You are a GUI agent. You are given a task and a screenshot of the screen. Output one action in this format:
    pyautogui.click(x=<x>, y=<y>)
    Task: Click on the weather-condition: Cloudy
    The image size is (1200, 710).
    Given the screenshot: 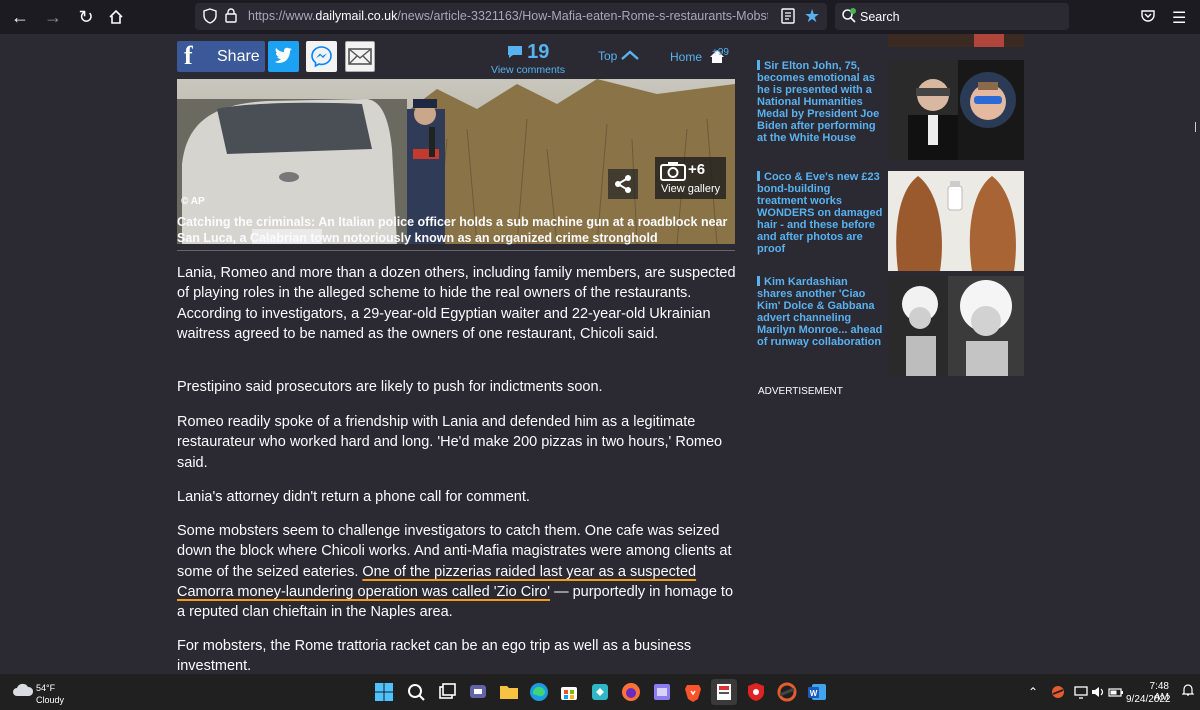 What is the action you would take?
    pyautogui.click(x=50, y=700)
    